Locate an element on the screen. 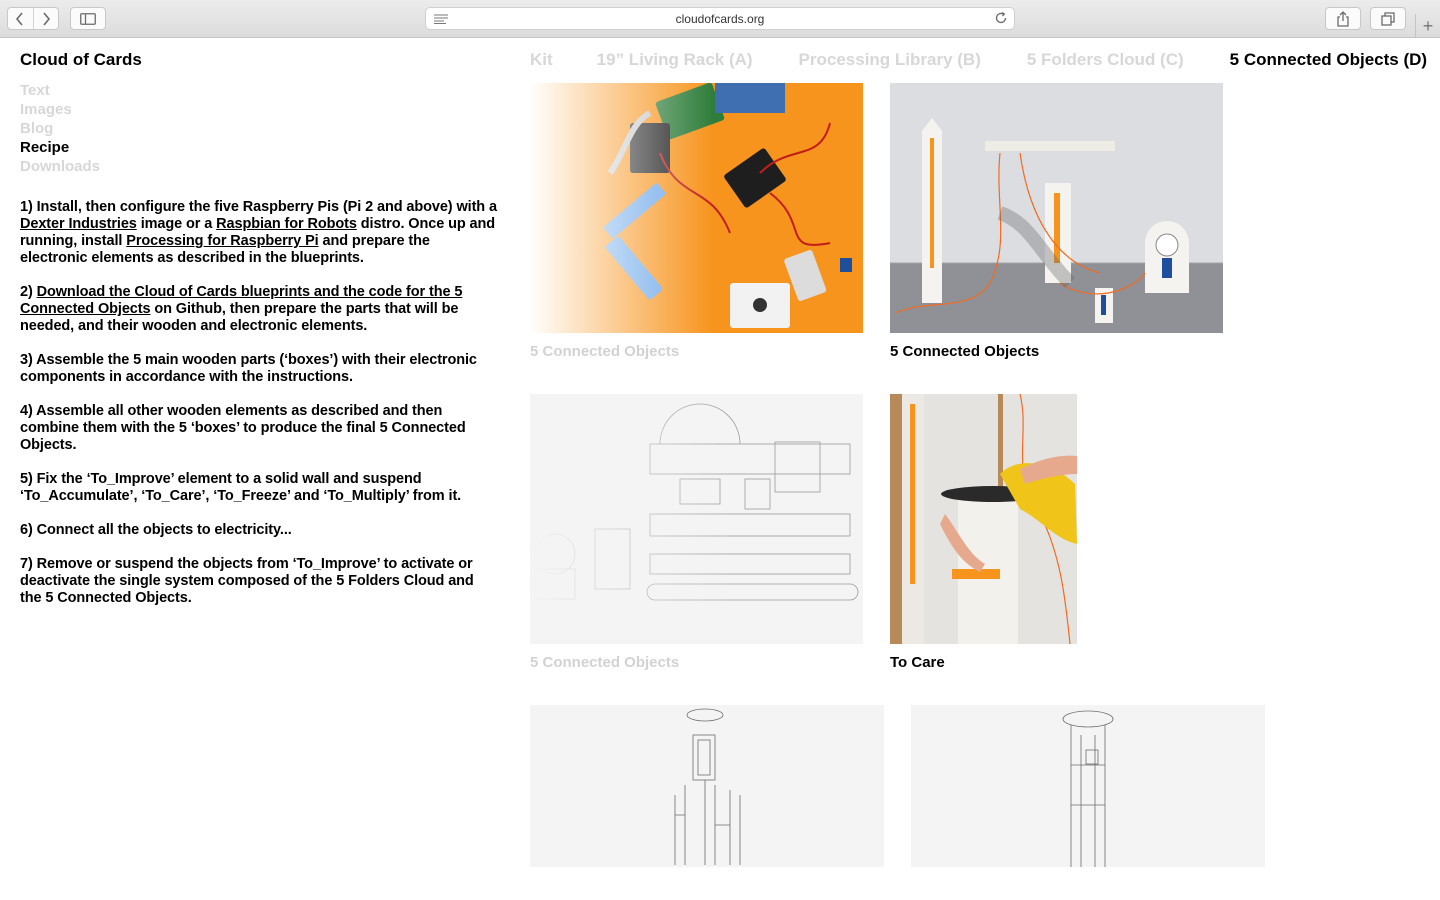  site-title: Cloud of Cards is located at coordinates (81, 60).